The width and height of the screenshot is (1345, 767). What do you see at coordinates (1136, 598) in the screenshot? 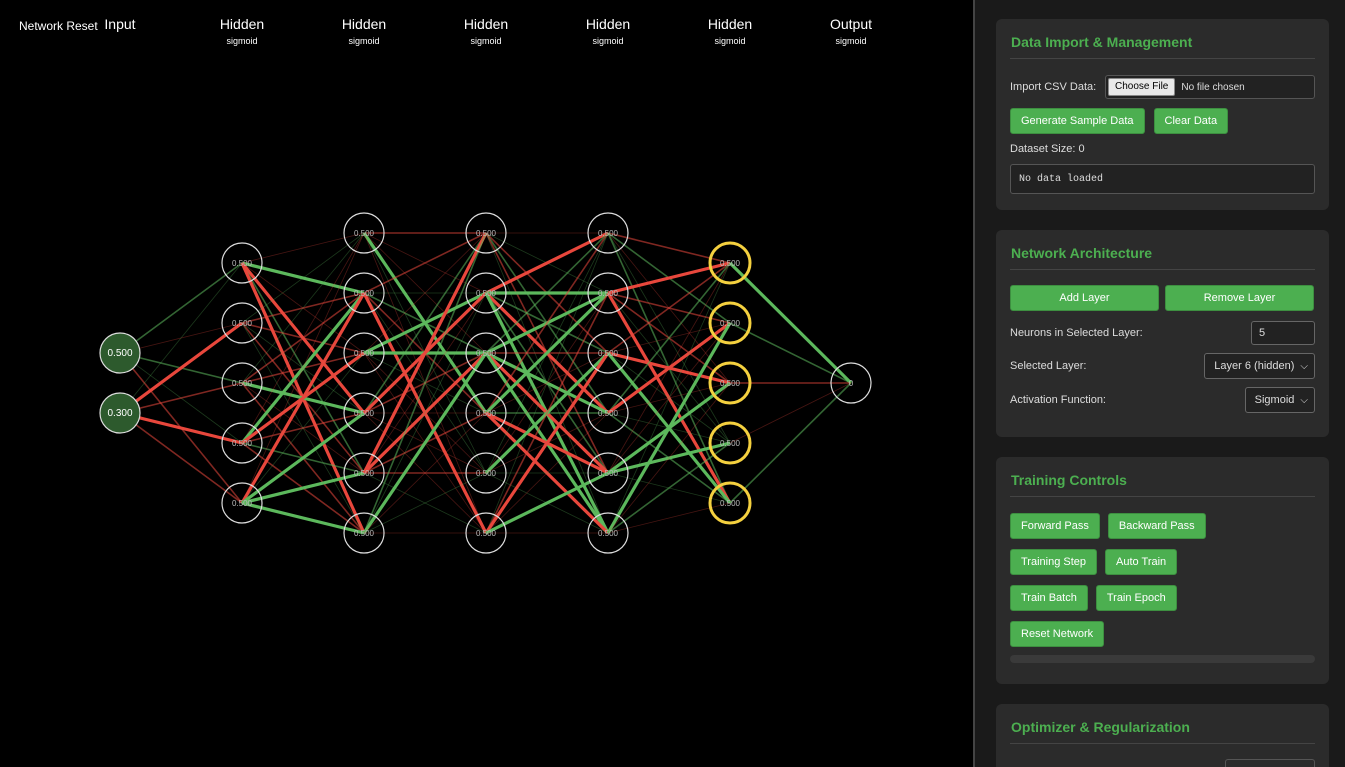
I see `train-epoch-button: Train Epoch` at bounding box center [1136, 598].